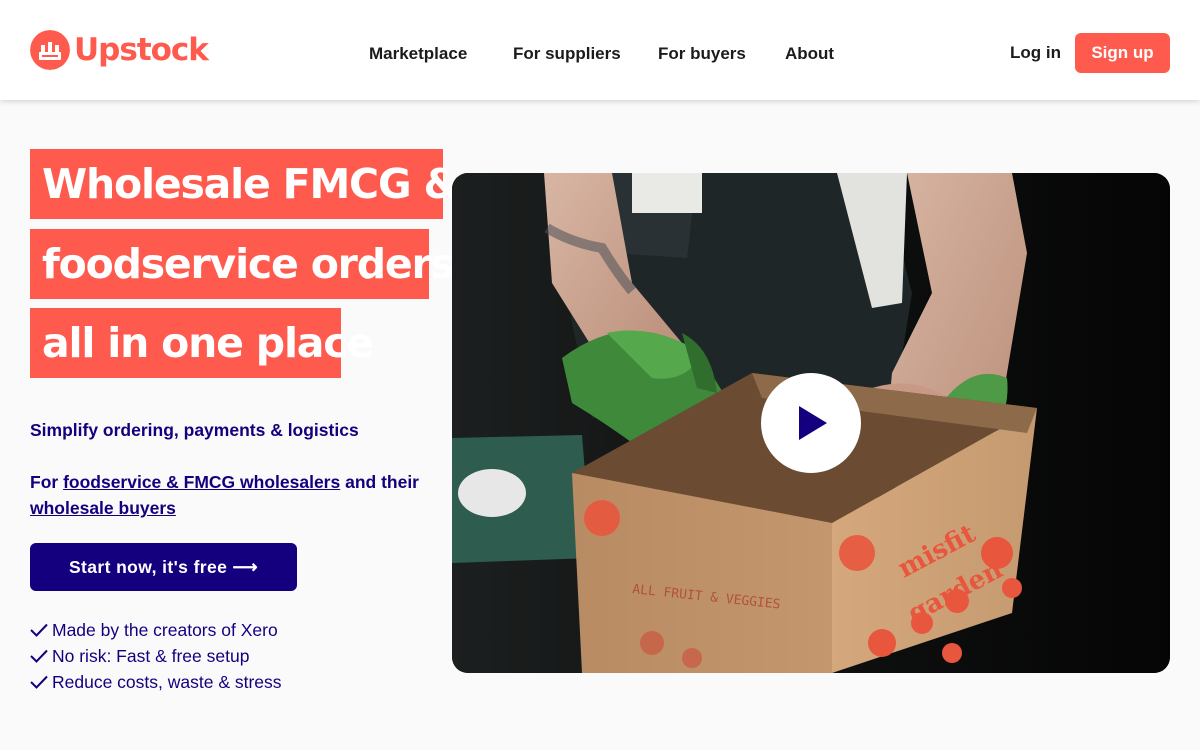 The width and height of the screenshot is (1200, 750). I want to click on nav-for-buyers: For buyers, so click(702, 54).